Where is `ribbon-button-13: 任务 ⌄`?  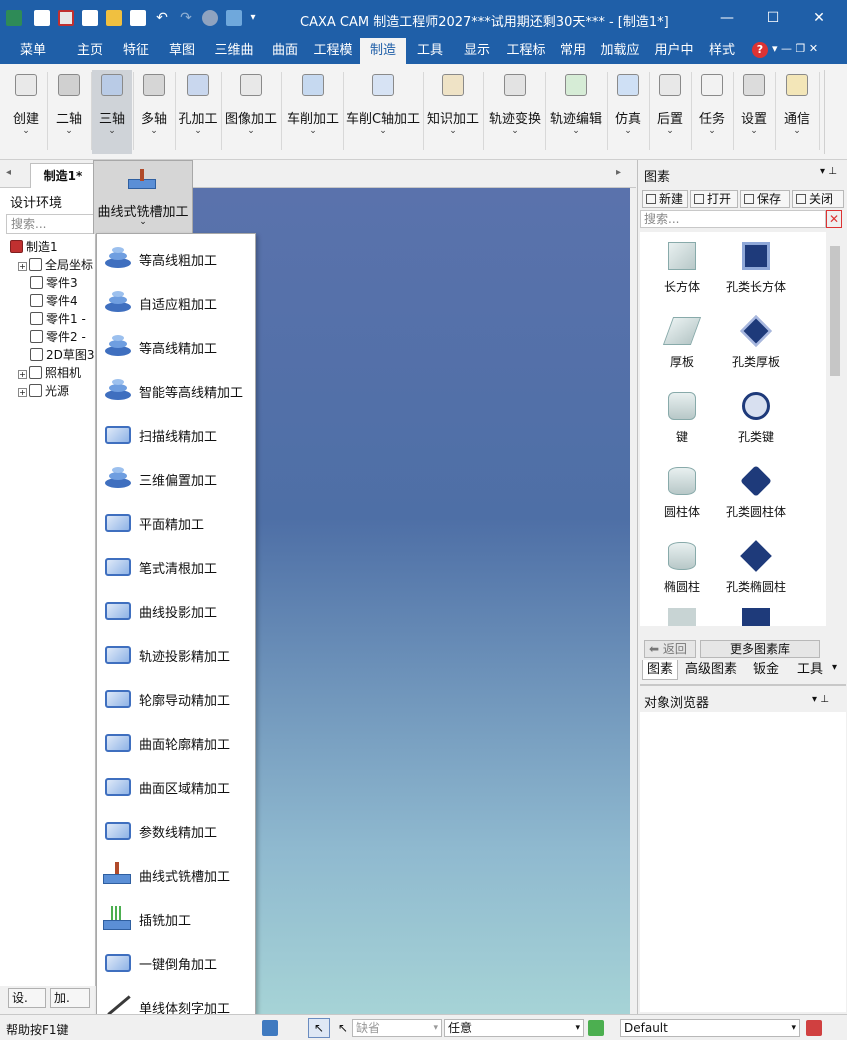
ribbon-button-13: 任务 ⌄ is located at coordinates (712, 112).